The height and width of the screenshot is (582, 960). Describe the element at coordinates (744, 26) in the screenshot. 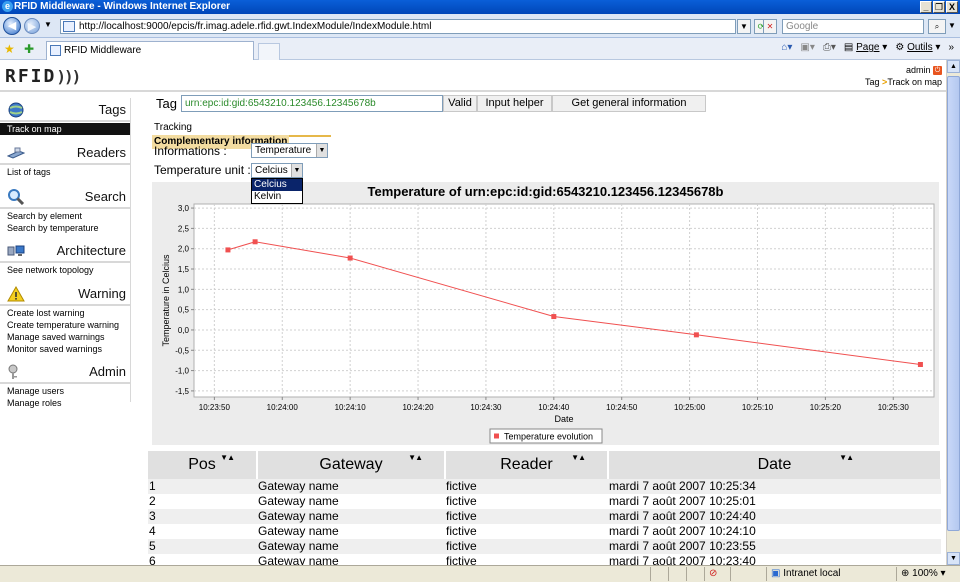

I see `url-dropdown-icon: ▼` at that location.